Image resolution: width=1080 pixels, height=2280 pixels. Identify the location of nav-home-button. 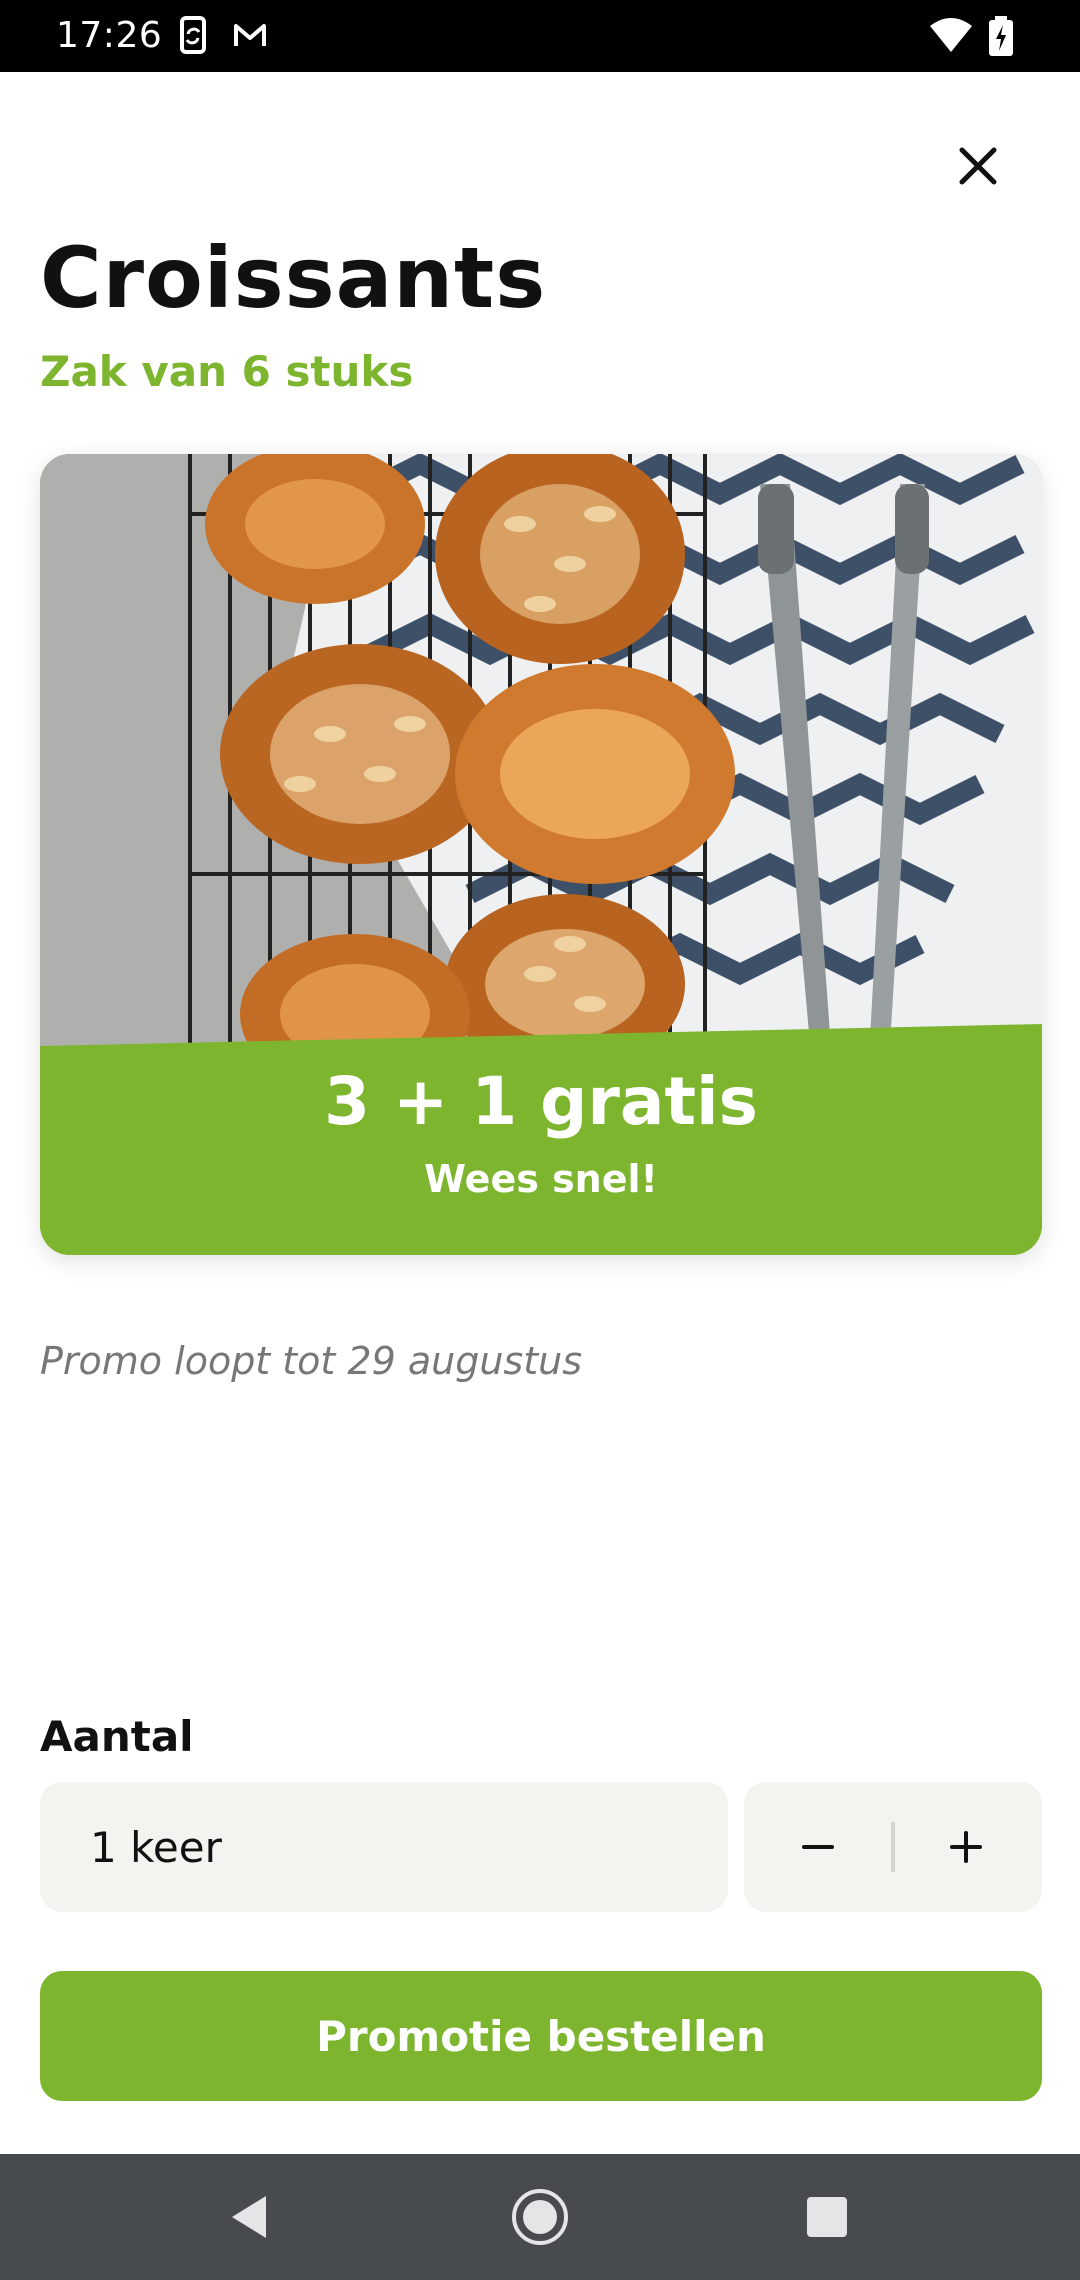
(540, 2217).